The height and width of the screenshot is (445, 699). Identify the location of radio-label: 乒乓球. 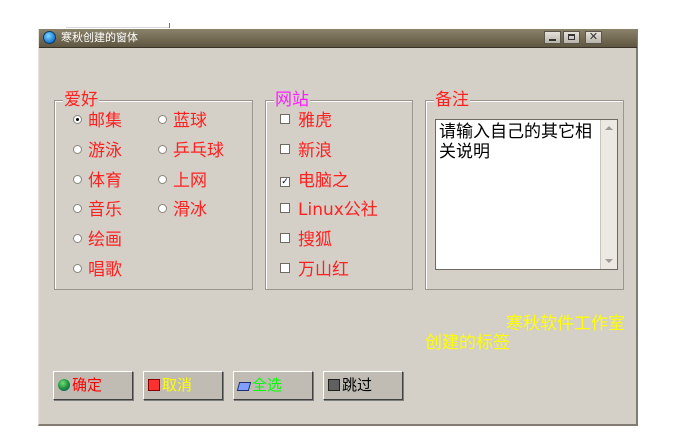
(198, 151).